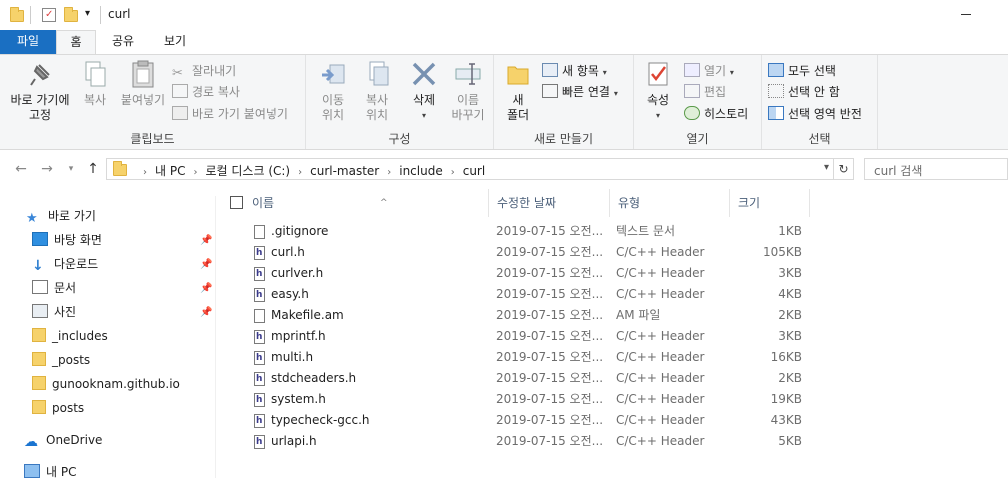 This screenshot has height=478, width=1008. Describe the element at coordinates (770, 203) in the screenshot. I see `column-header-size: 크기` at that location.